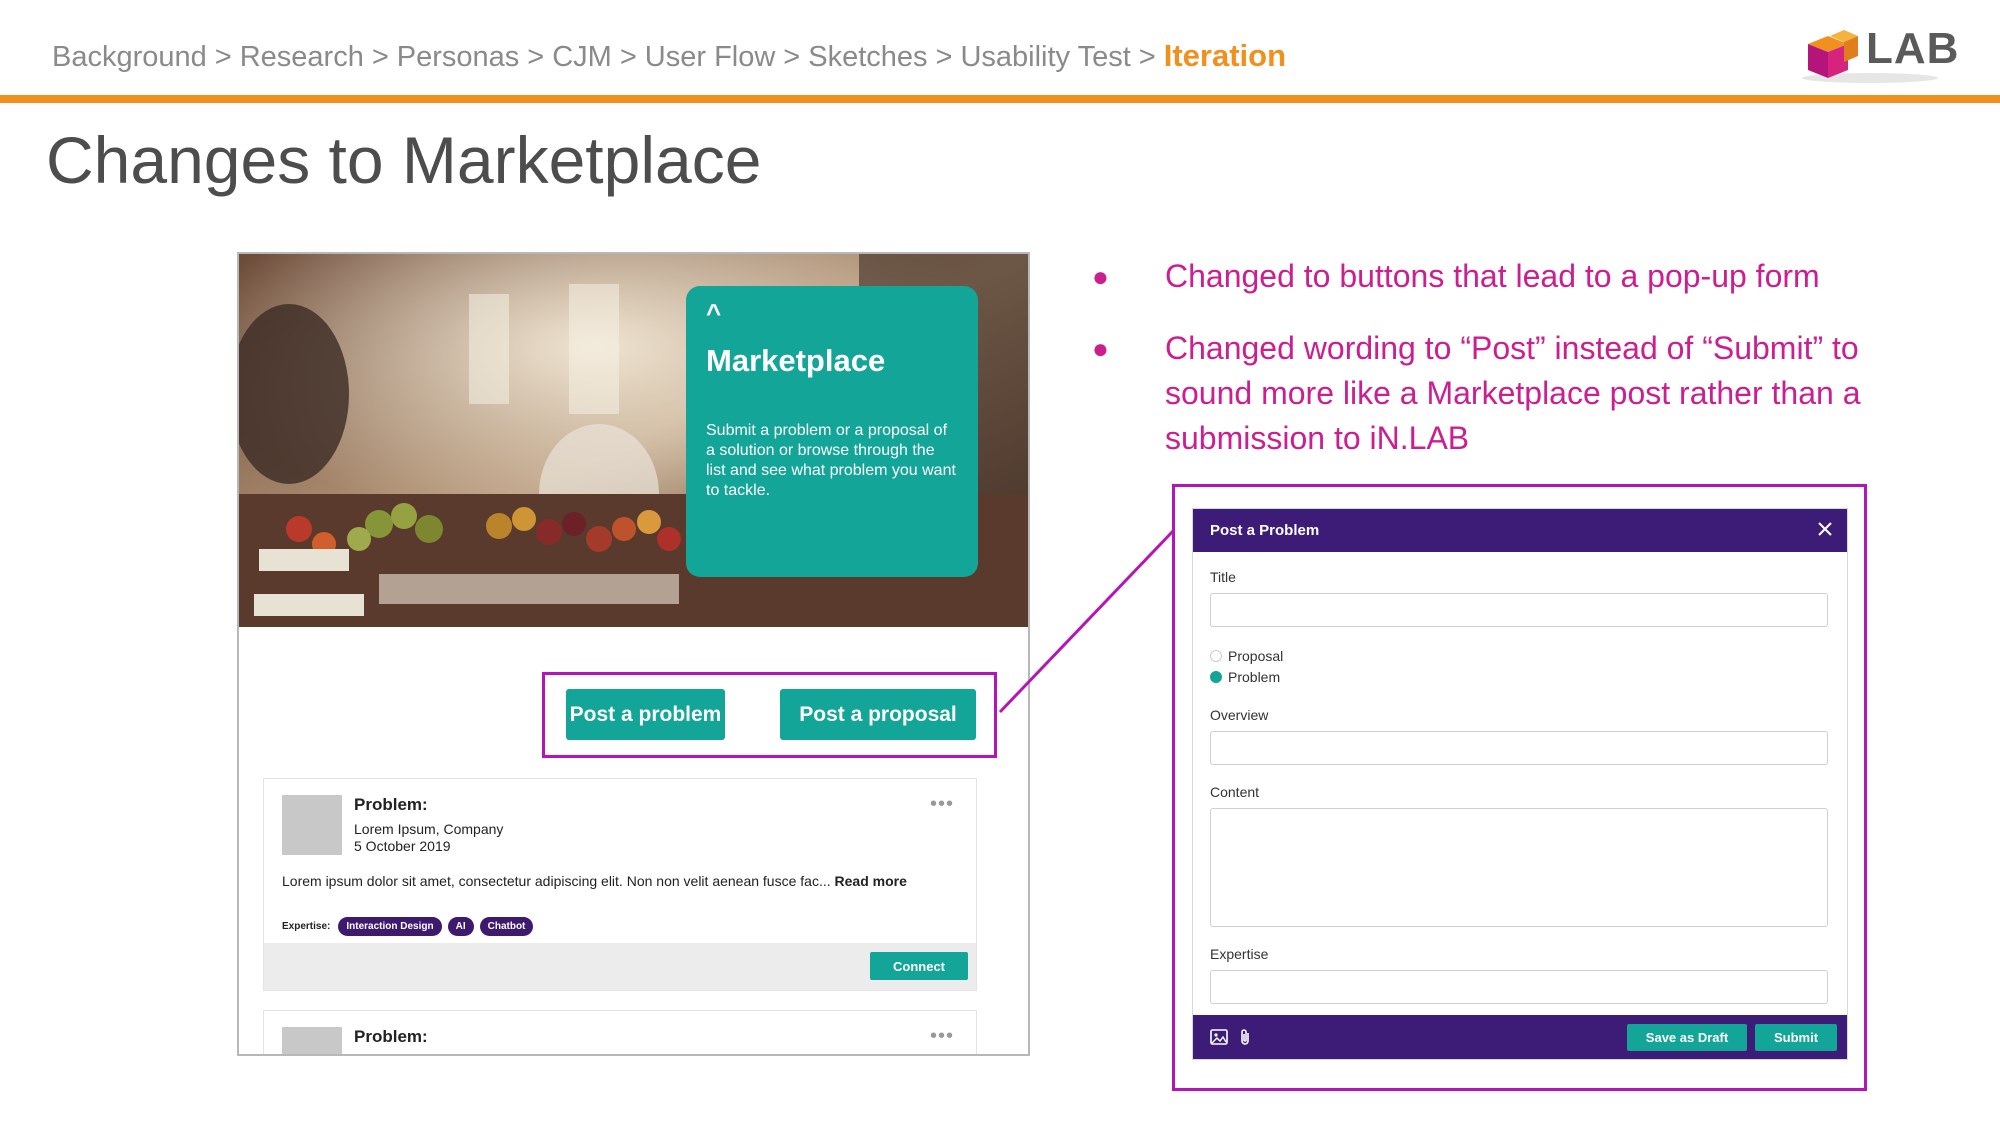  I want to click on overview-input, so click(1519, 748).